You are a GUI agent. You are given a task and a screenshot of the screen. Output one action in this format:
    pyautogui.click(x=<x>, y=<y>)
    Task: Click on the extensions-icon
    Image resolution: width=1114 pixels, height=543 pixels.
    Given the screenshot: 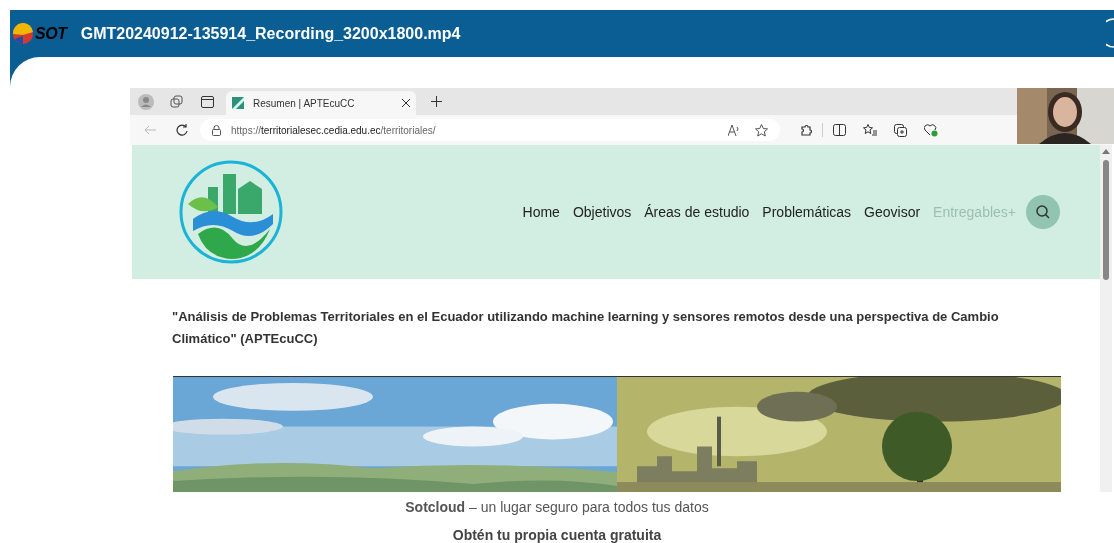 What is the action you would take?
    pyautogui.click(x=806, y=130)
    